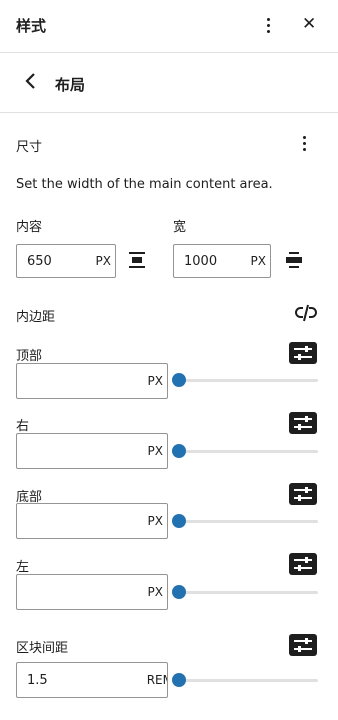 The image size is (338, 720). What do you see at coordinates (155, 592) in the screenshot?
I see `padding-left-unit: PX` at bounding box center [155, 592].